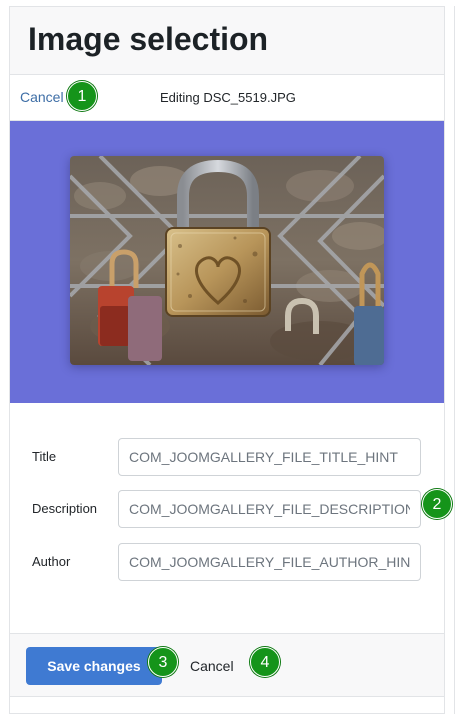 Image resolution: width=464 pixels, height=714 pixels. What do you see at coordinates (82, 96) in the screenshot?
I see `callout-badge-1: 1` at bounding box center [82, 96].